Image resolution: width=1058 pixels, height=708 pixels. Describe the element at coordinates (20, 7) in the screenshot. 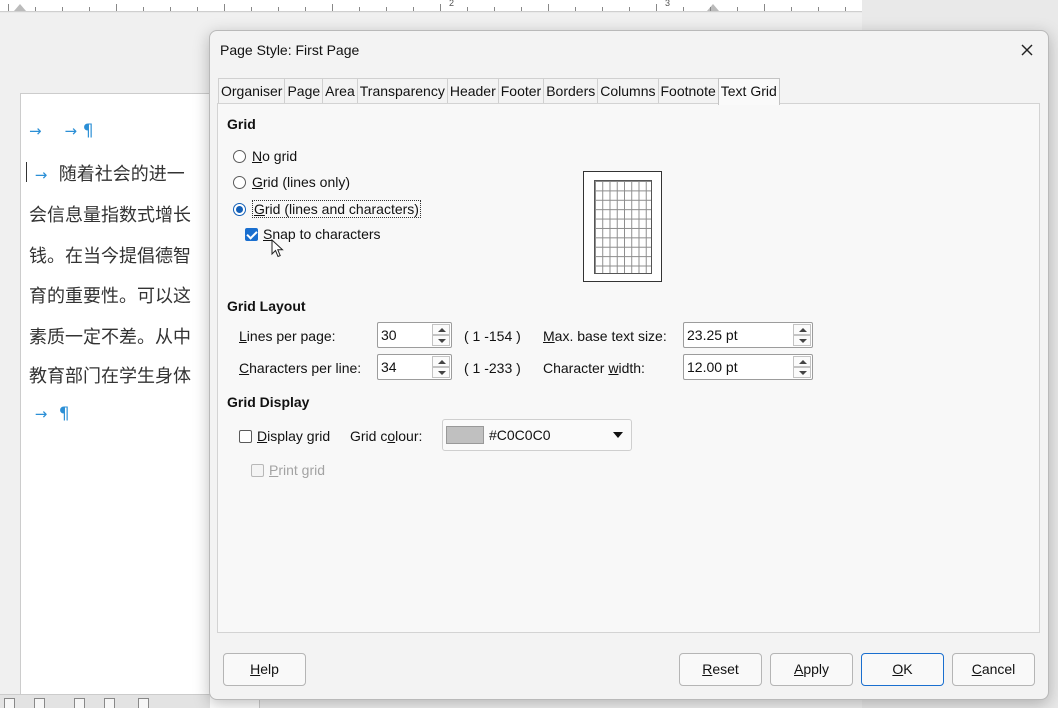

I see `ruler-indent-marker` at that location.